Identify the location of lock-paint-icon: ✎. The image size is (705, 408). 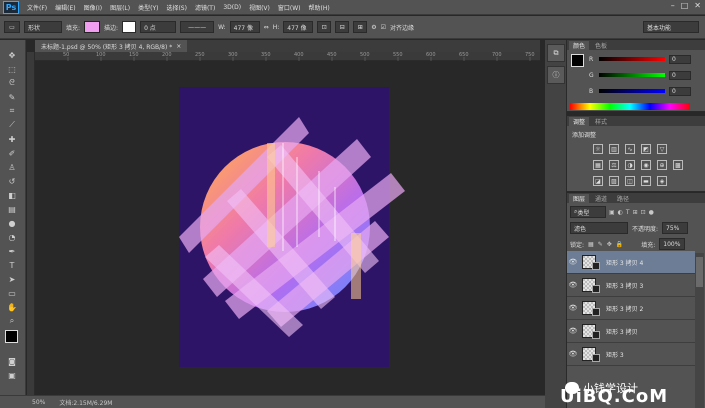
(600, 244).